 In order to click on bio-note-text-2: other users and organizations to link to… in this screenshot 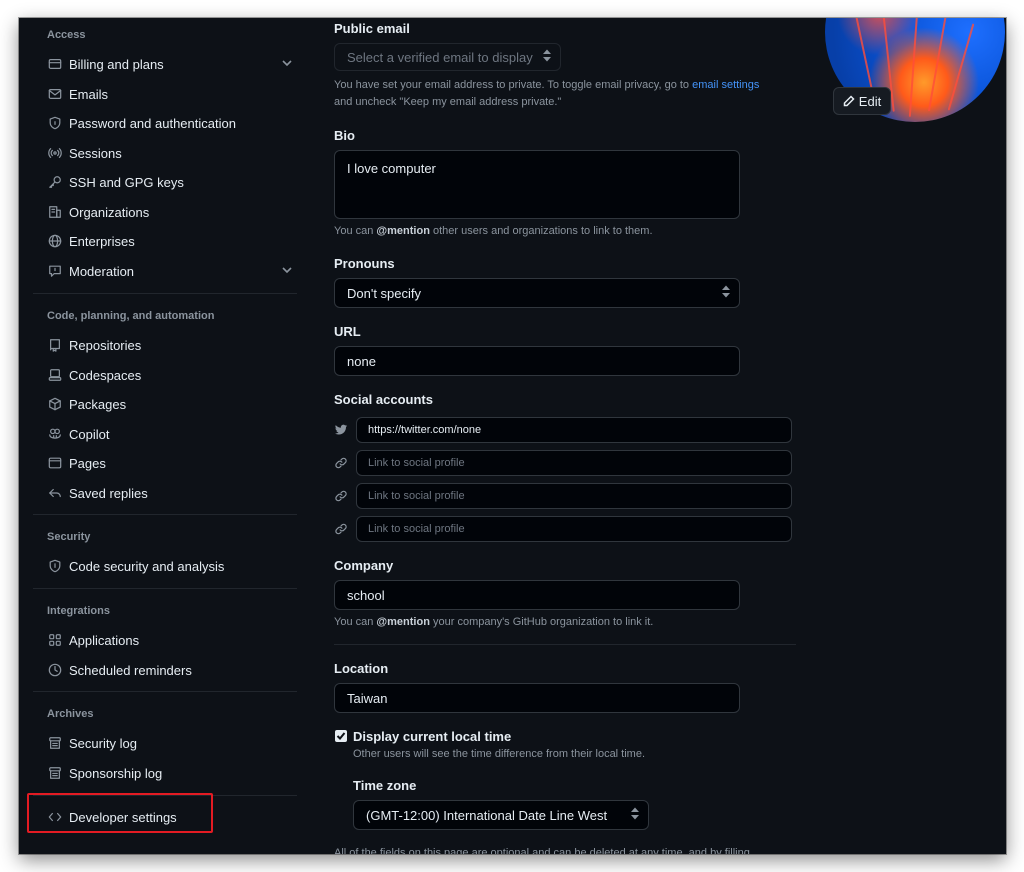, I will do `click(541, 231)`.